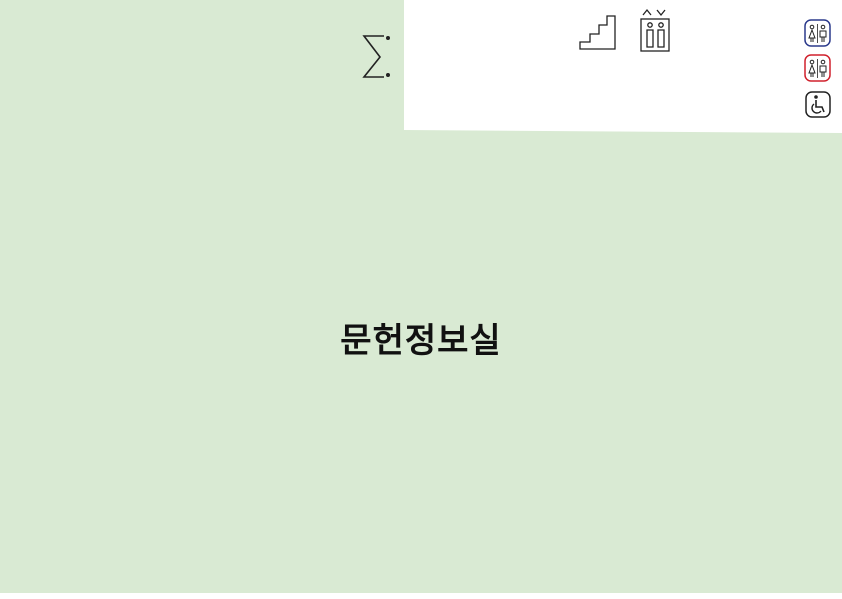 The height and width of the screenshot is (599, 842). Describe the element at coordinates (597, 32) in the screenshot. I see `stairs-icon` at that location.